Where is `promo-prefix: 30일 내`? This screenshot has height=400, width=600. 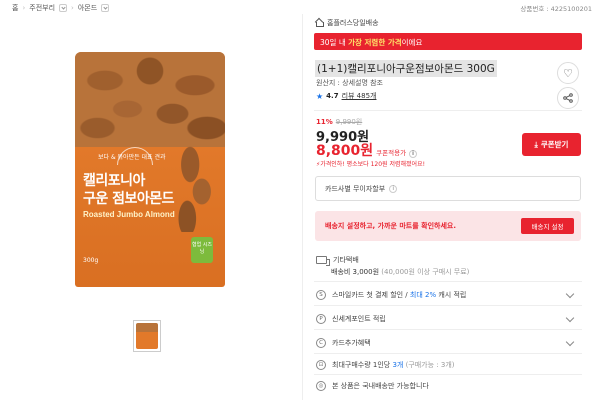
promo-prefix: 30일 내 is located at coordinates (334, 42).